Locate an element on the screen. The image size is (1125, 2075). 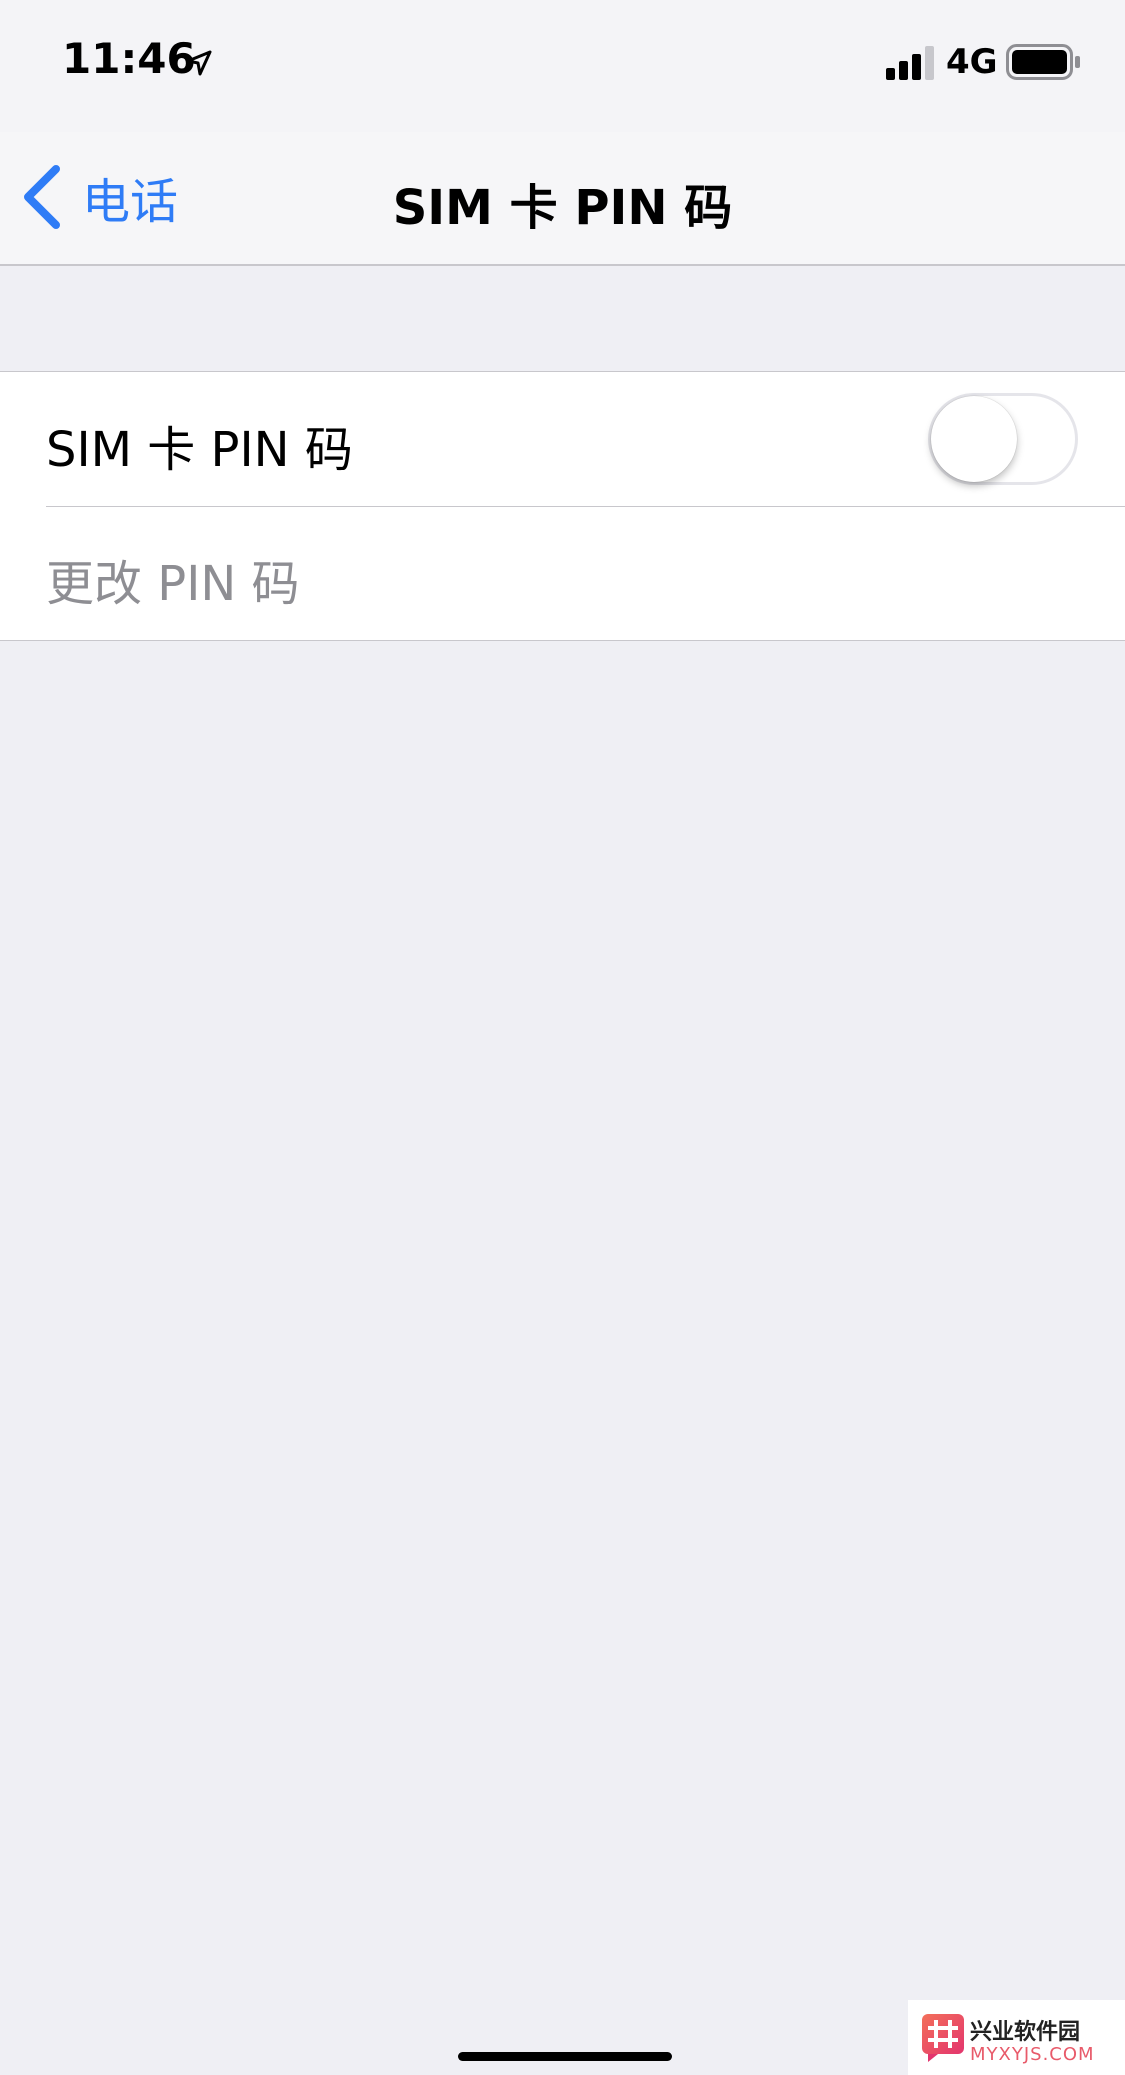
status-time: 11:46 is located at coordinates (129, 58).